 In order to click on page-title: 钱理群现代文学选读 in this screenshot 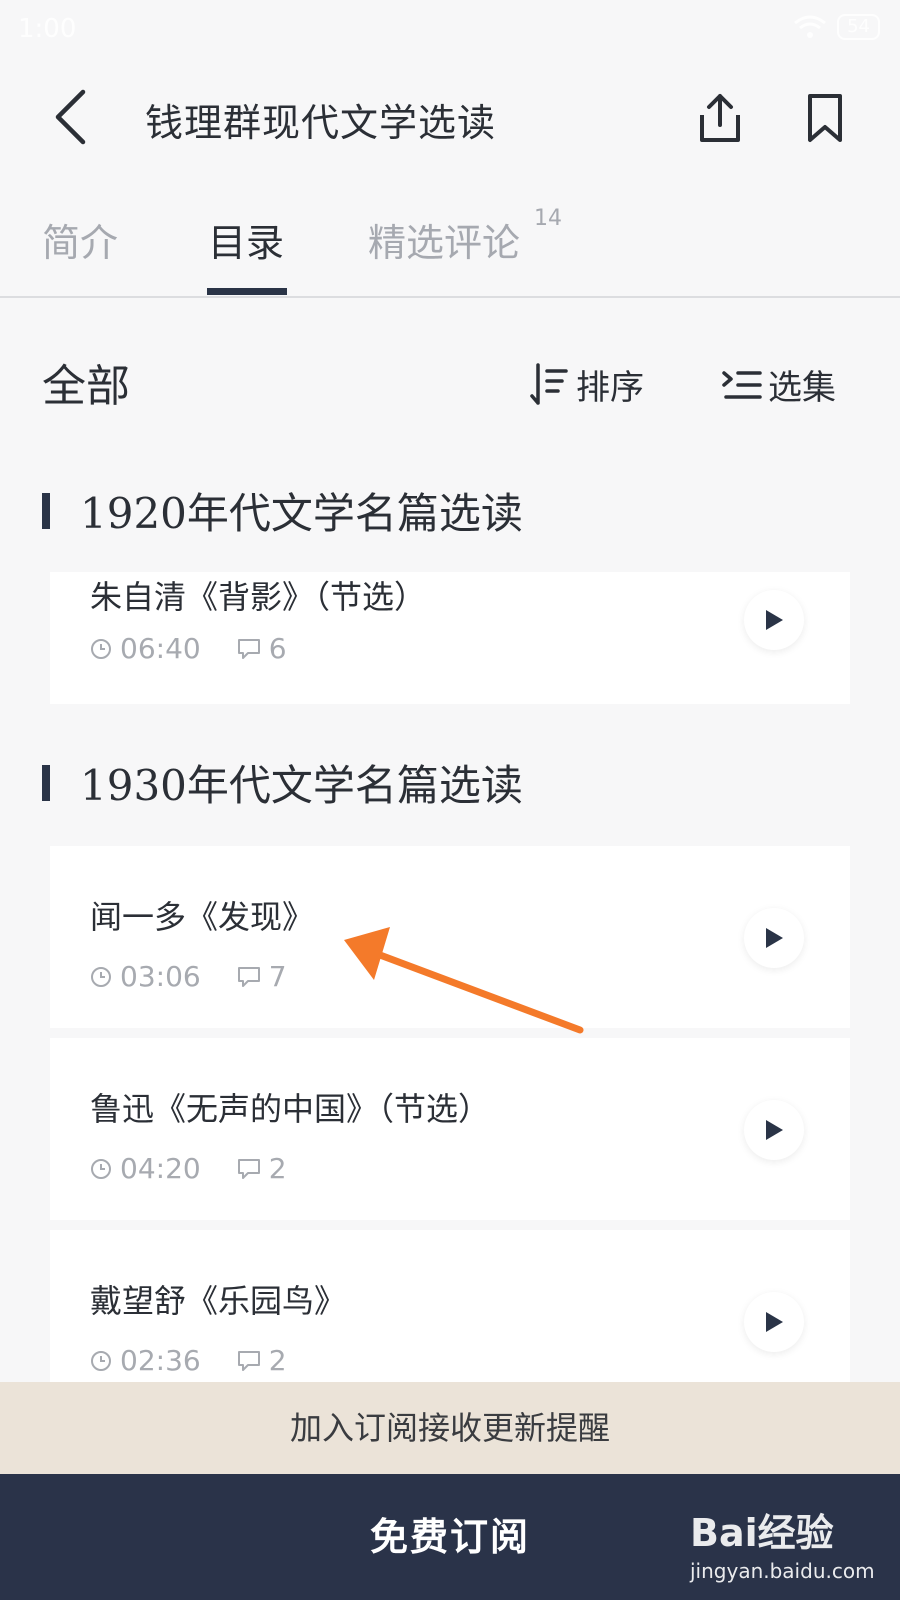, I will do `click(321, 123)`.